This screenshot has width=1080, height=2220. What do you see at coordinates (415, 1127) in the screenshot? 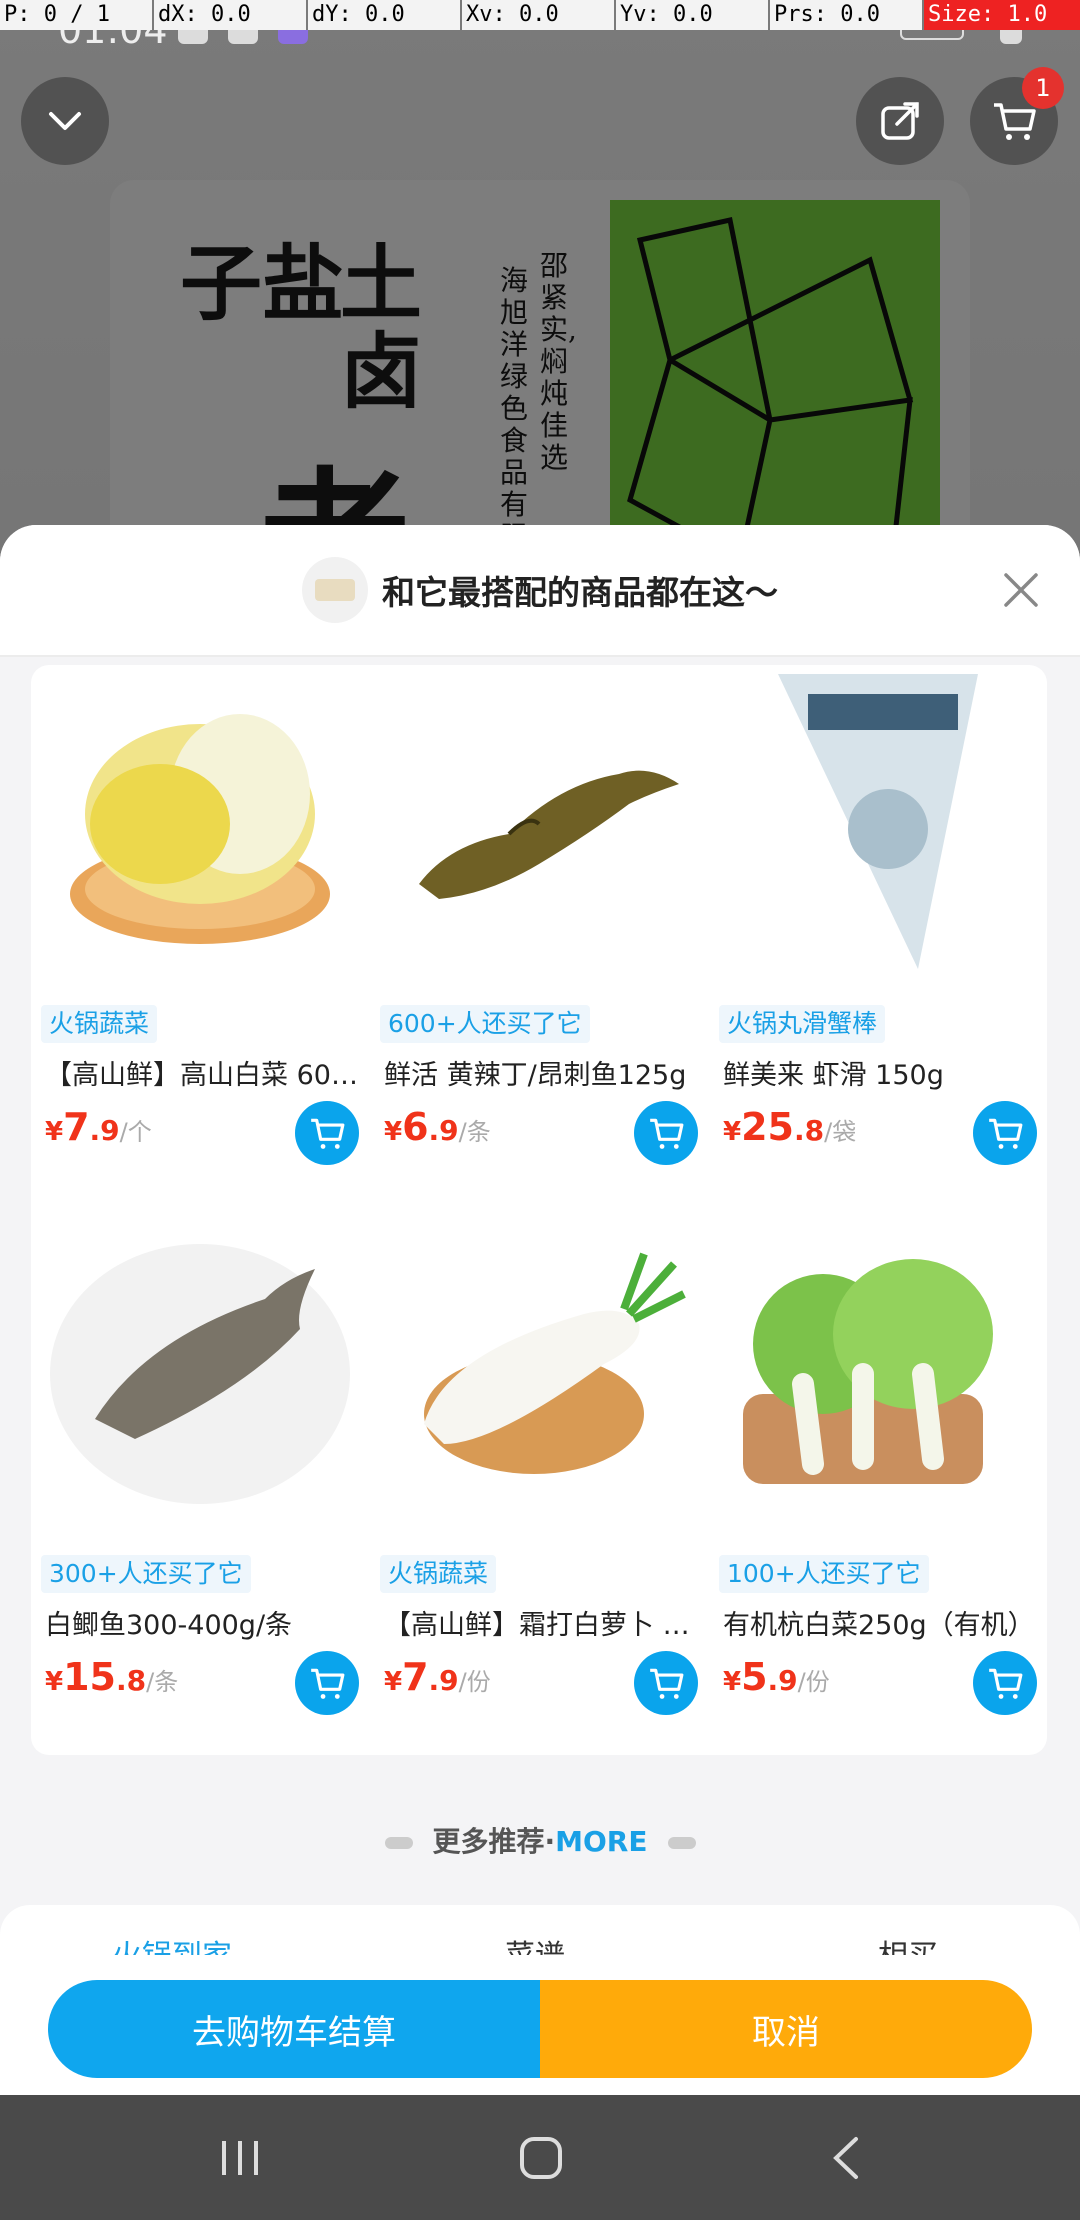
I see `price-integer: 6` at bounding box center [415, 1127].